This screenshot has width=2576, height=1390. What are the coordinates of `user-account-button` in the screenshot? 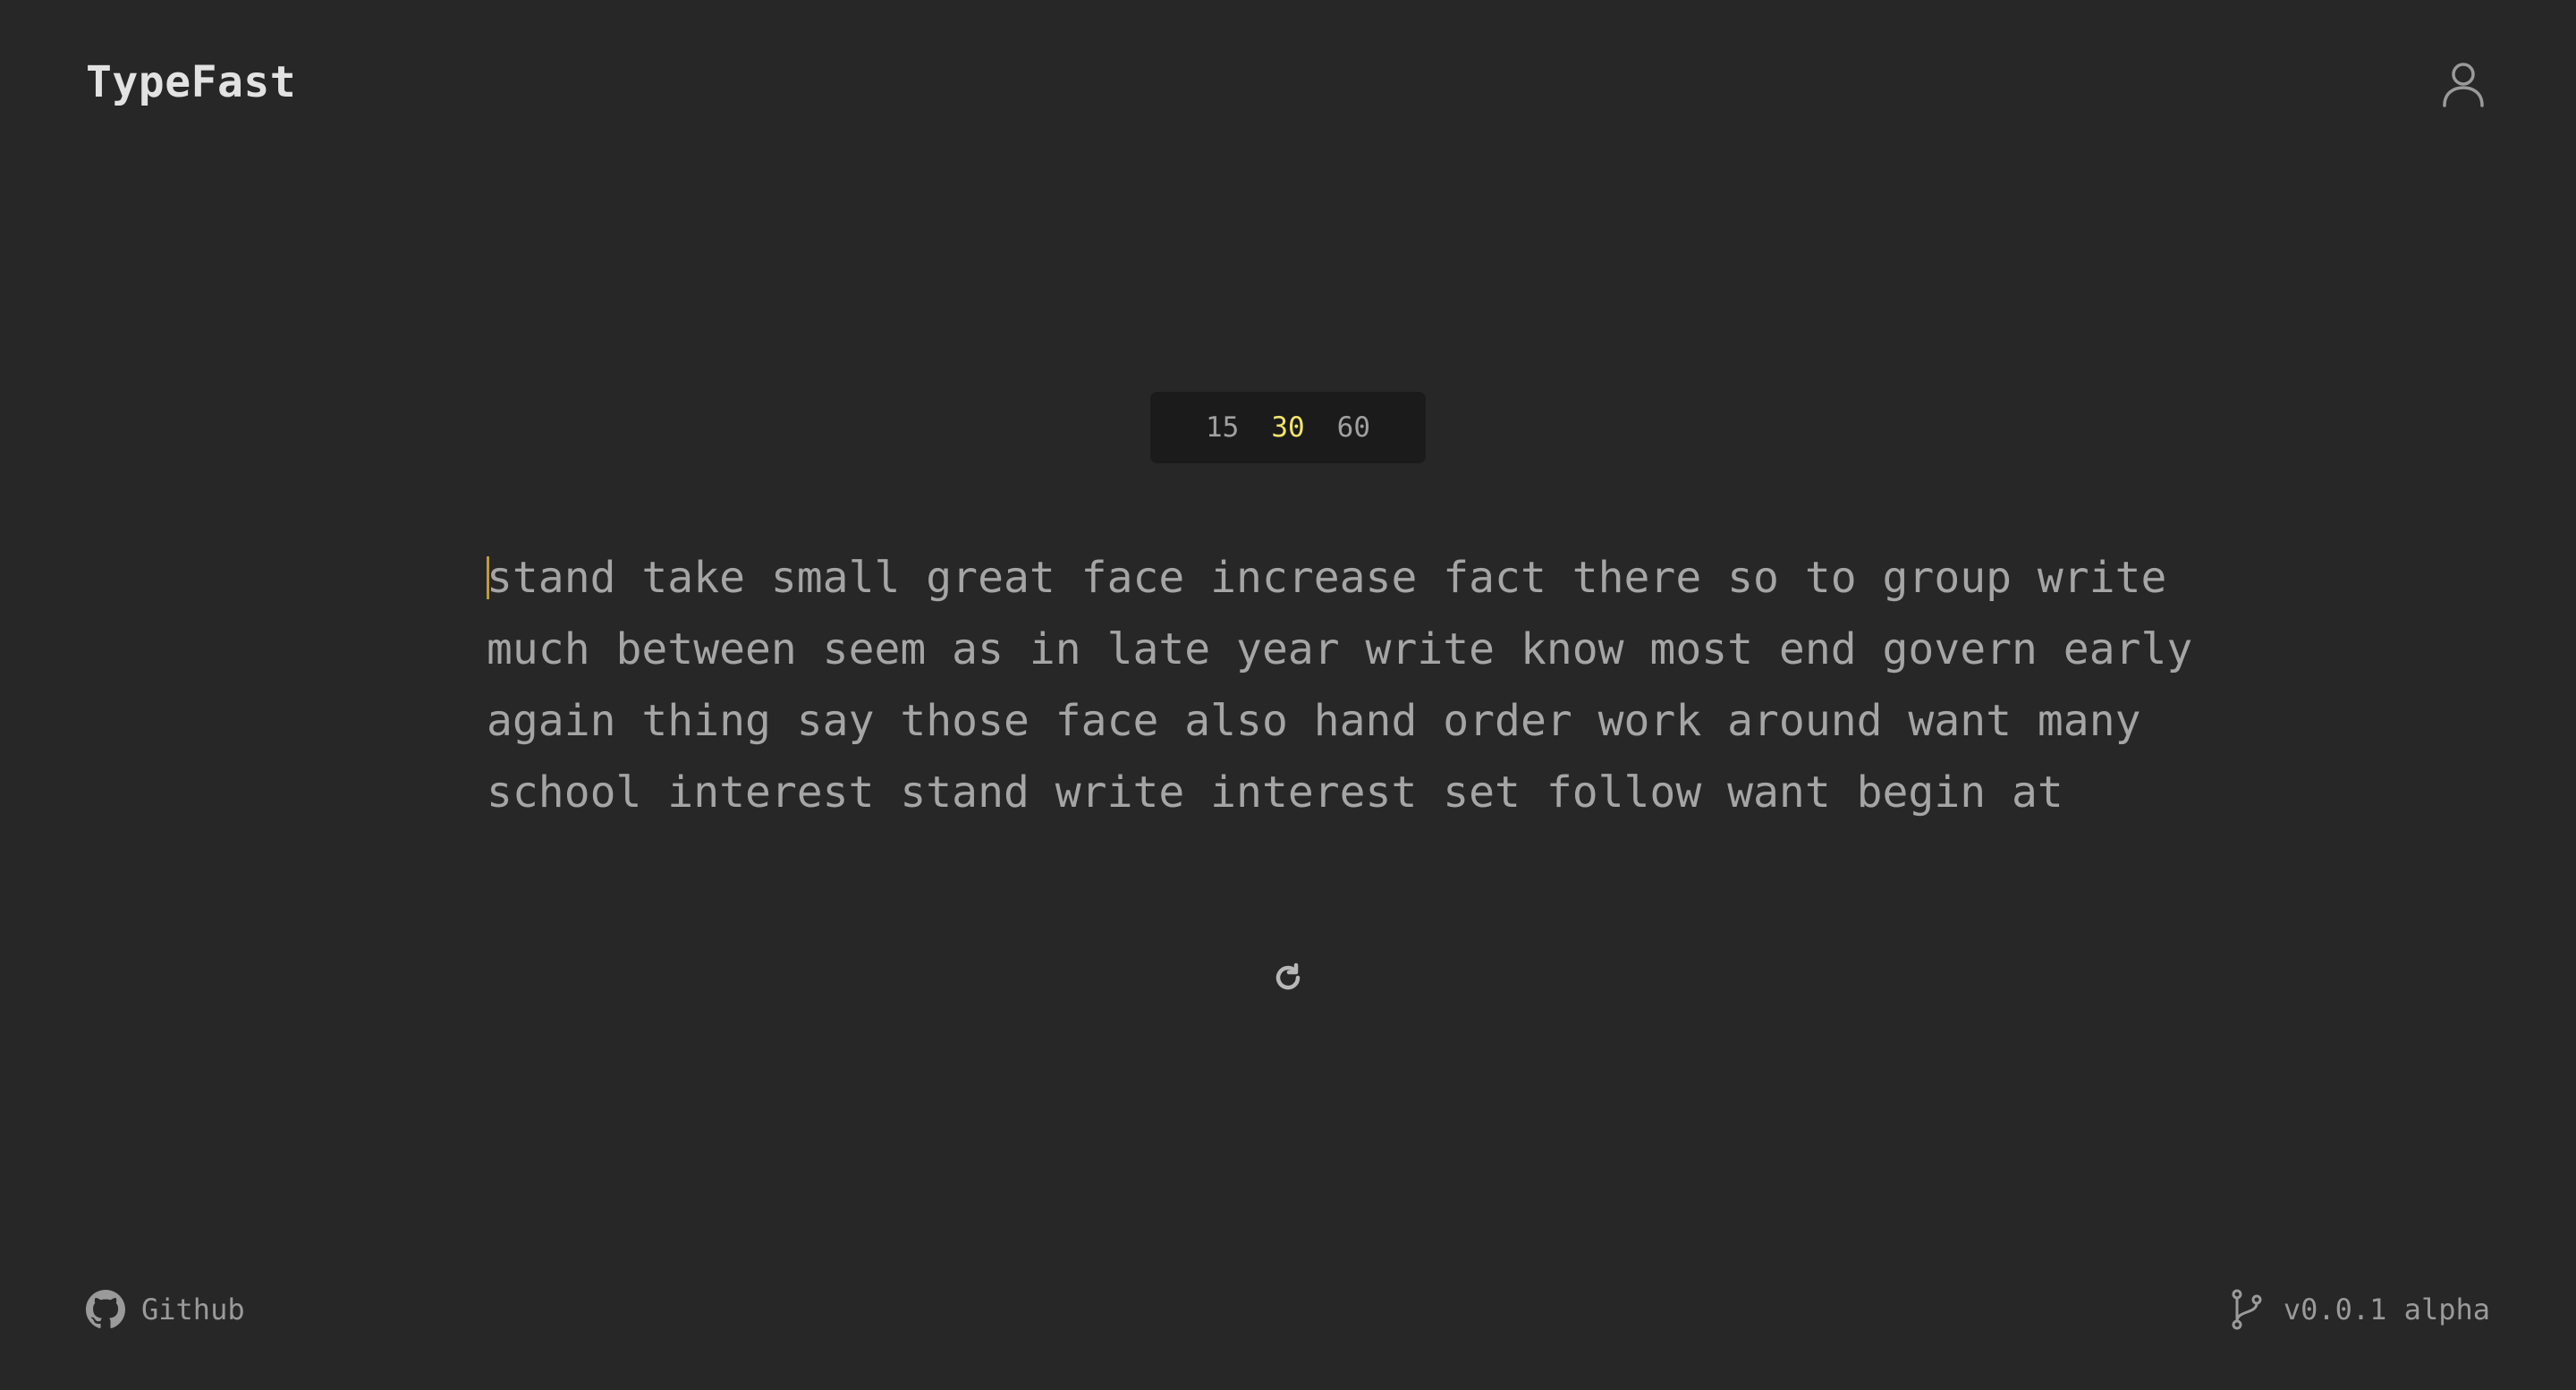 It's located at (2463, 84).